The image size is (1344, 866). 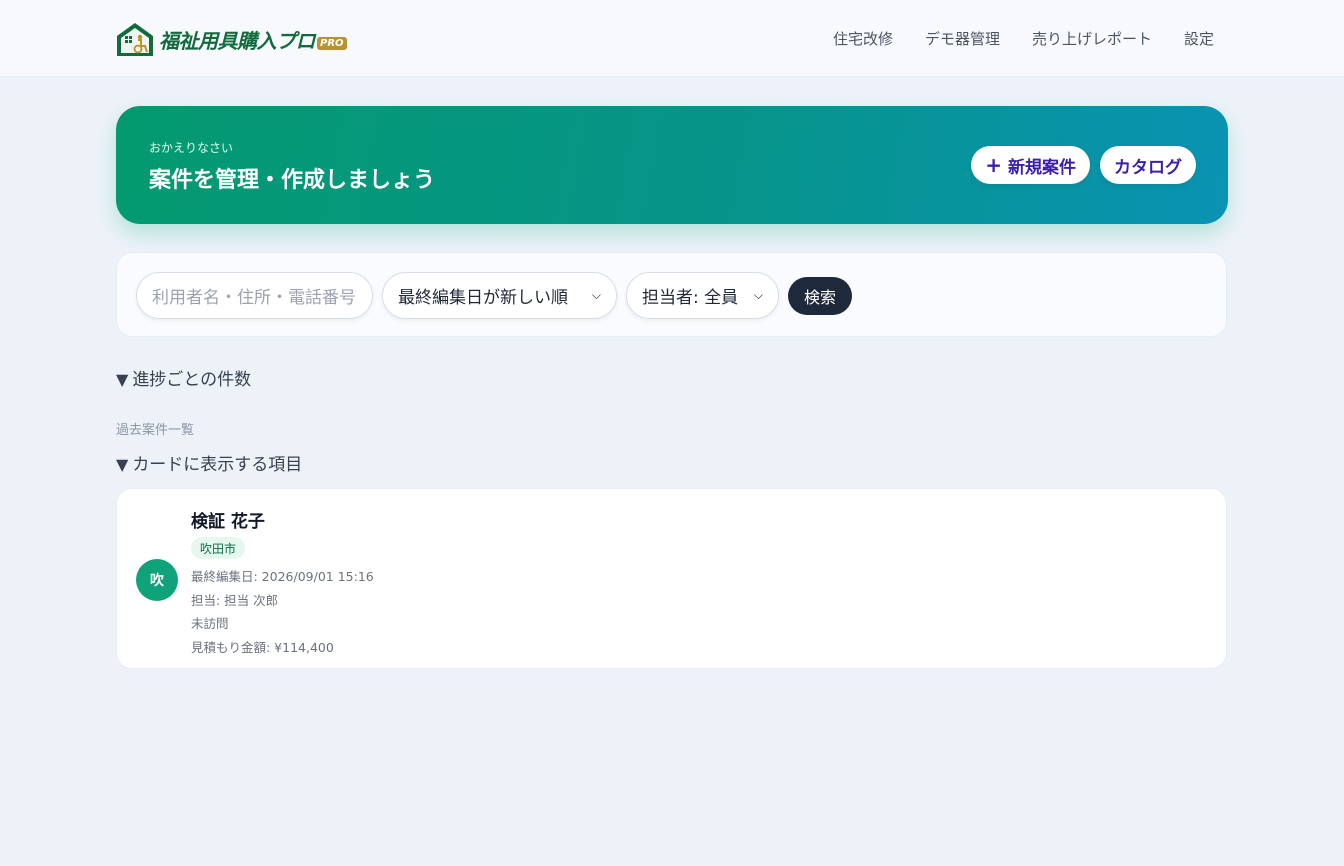 I want to click on sort-select-value: 最終編集日が新しい順, so click(x=483, y=298).